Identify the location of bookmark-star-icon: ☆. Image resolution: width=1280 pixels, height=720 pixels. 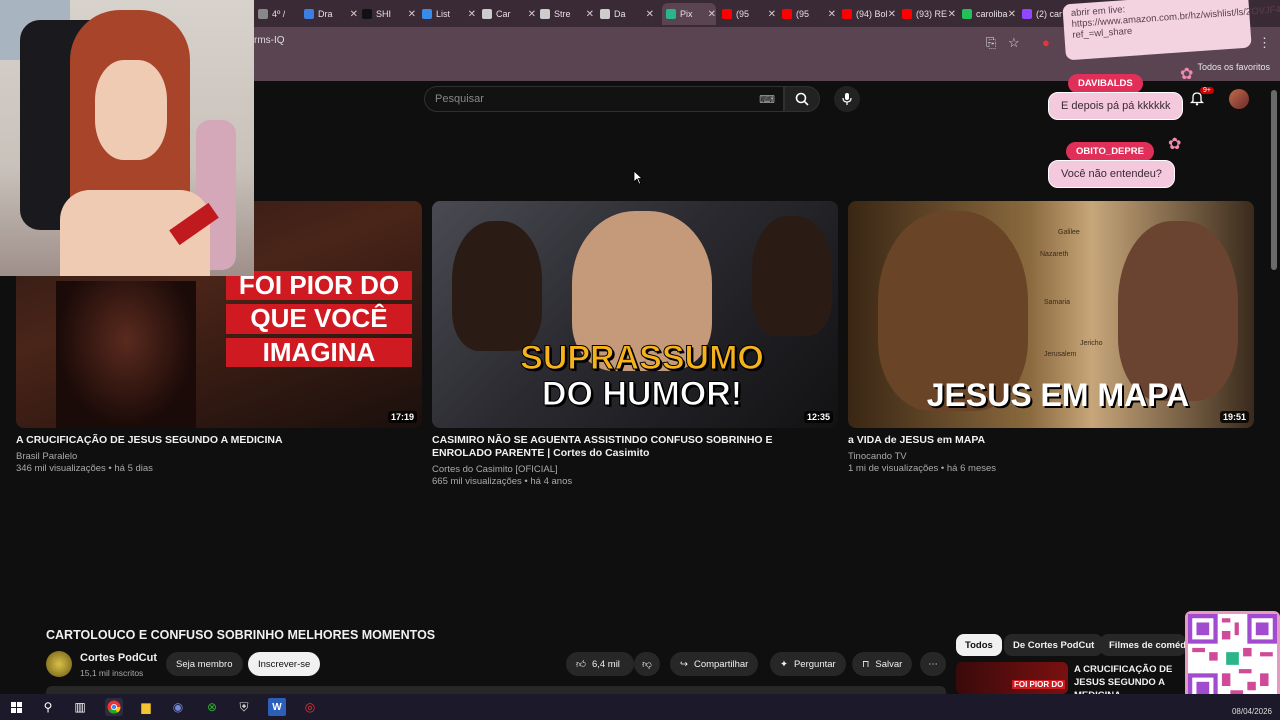
(1014, 43).